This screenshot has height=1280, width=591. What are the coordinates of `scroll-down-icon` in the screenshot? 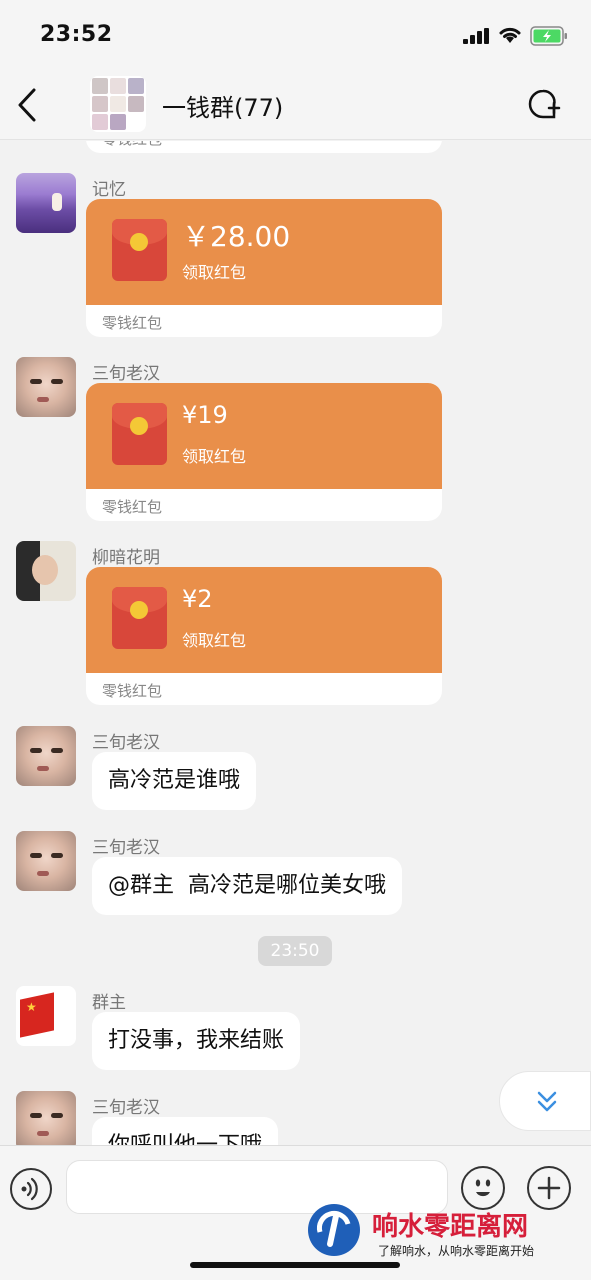 It's located at (547, 1101).